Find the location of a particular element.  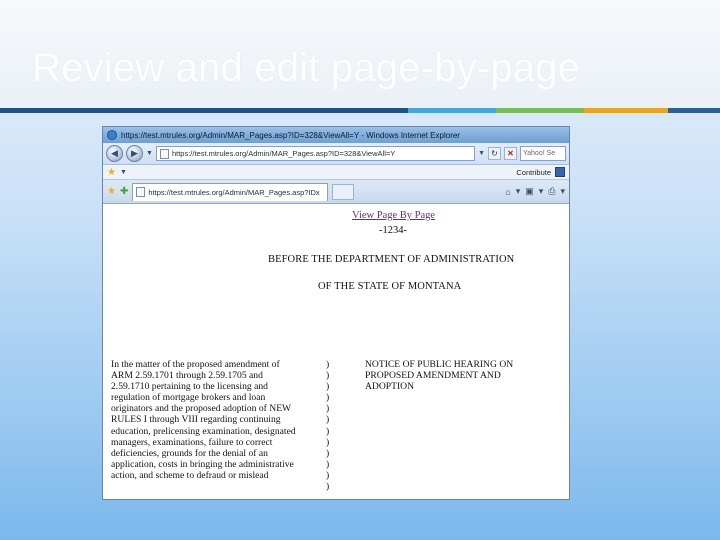

document-number: -1234- is located at coordinates (393, 230).